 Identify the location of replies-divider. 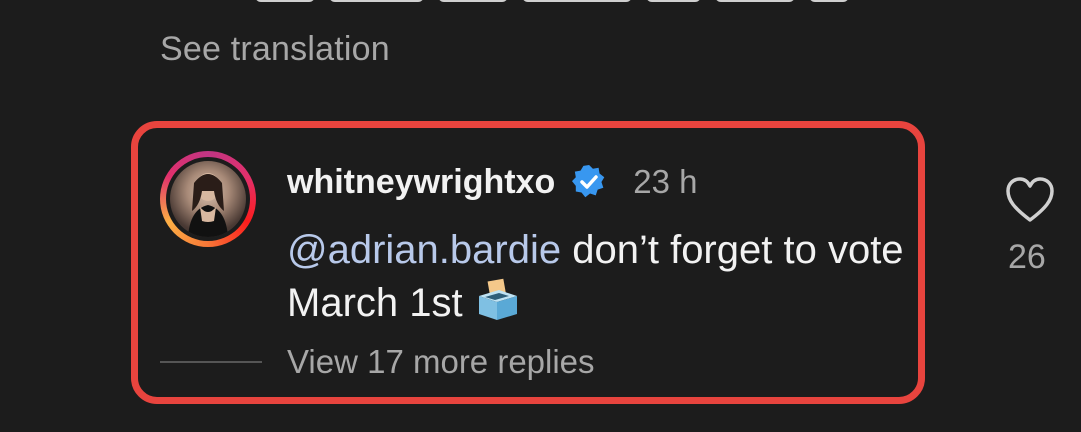
(211, 362).